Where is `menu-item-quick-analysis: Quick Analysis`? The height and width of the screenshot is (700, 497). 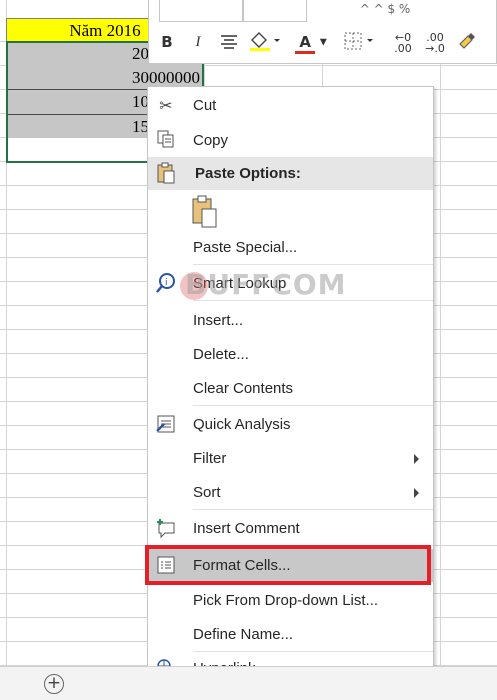
menu-item-quick-analysis: Quick Analysis is located at coordinates (290, 424).